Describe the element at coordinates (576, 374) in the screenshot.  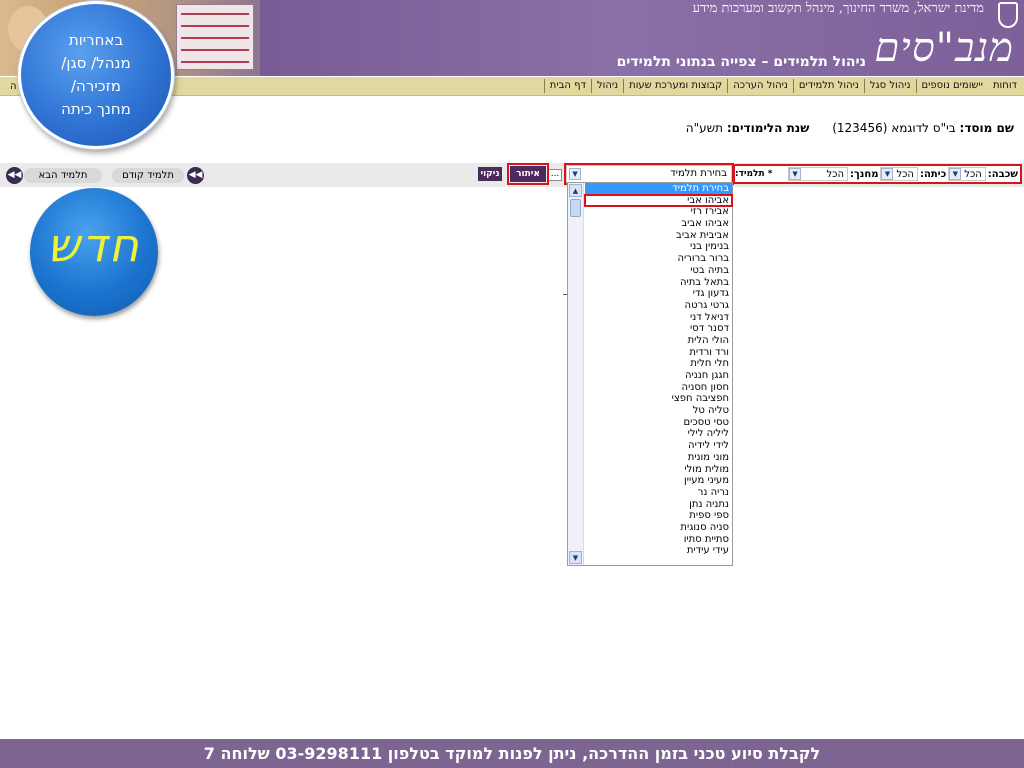
I see `dropdown-scrollbar: ▲ ▼` at that location.